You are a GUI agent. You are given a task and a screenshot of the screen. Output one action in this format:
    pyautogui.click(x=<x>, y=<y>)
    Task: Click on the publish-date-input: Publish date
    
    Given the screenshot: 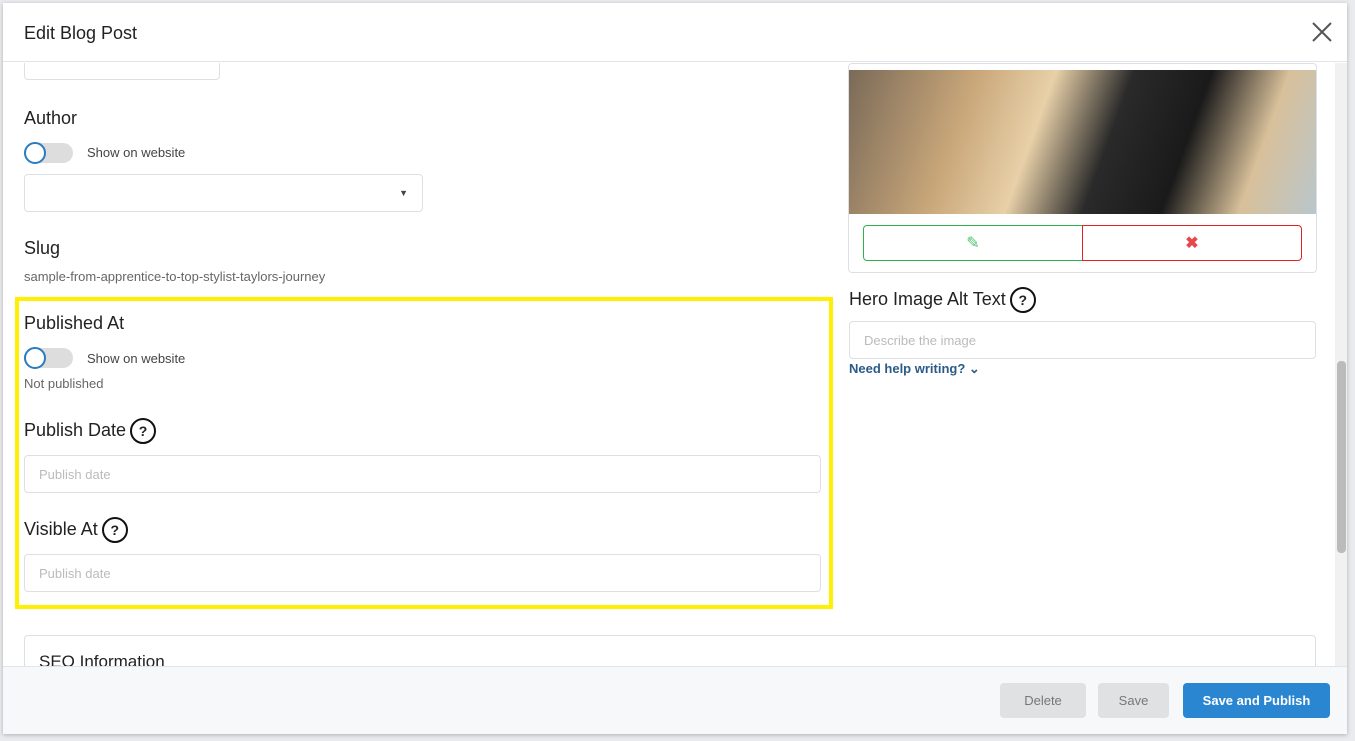 What is the action you would take?
    pyautogui.click(x=422, y=474)
    